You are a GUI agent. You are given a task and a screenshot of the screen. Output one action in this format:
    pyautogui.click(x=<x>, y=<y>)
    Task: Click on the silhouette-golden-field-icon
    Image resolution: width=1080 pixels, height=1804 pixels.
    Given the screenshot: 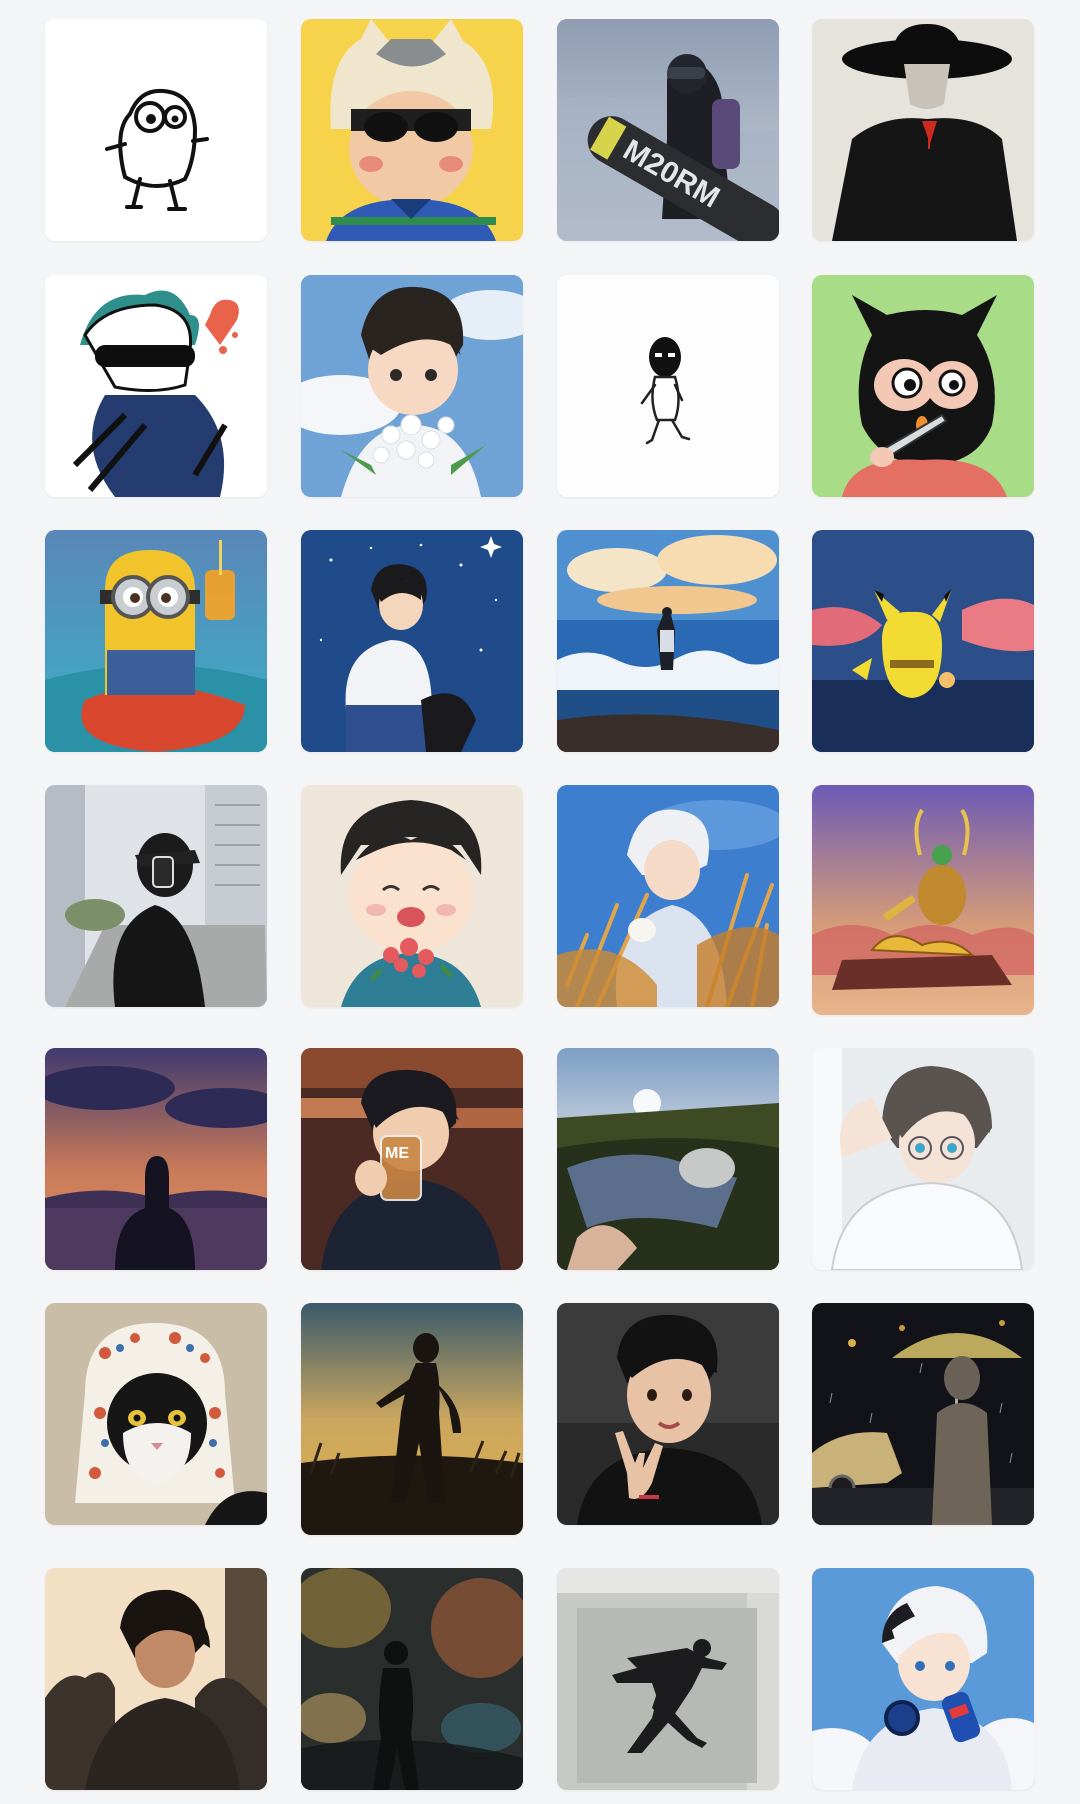 What is the action you would take?
    pyautogui.click(x=412, y=1419)
    